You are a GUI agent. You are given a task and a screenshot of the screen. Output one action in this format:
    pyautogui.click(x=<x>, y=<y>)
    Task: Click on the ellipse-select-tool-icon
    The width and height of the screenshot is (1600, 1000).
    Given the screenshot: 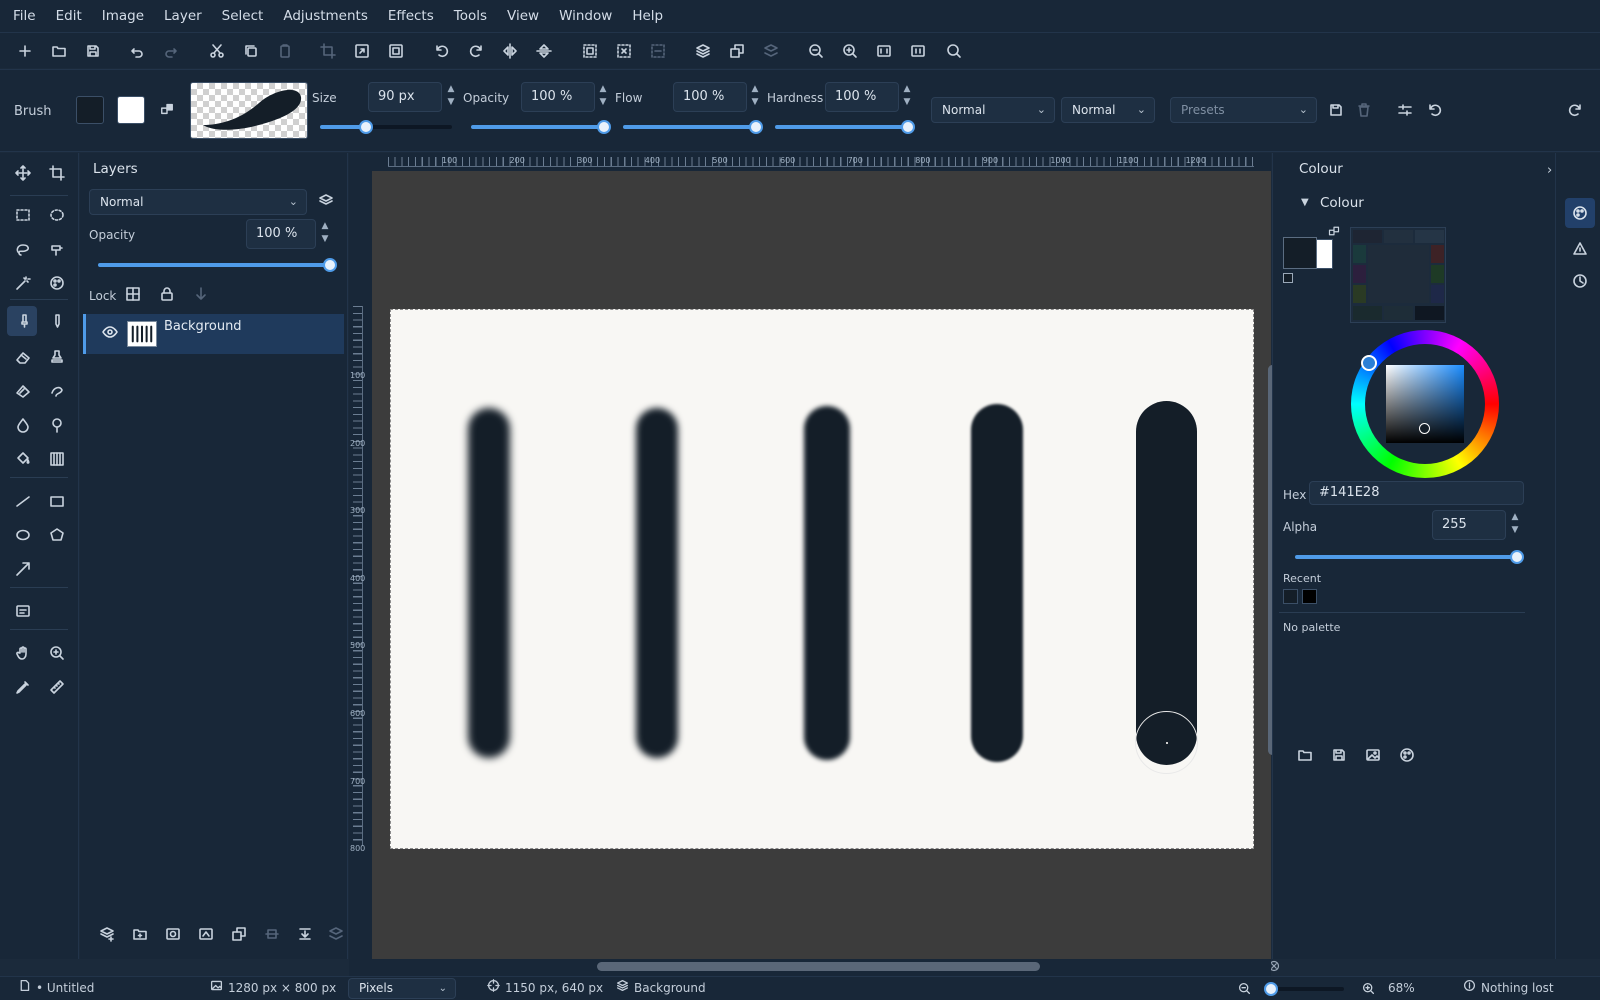 What is the action you would take?
    pyautogui.click(x=57, y=215)
    